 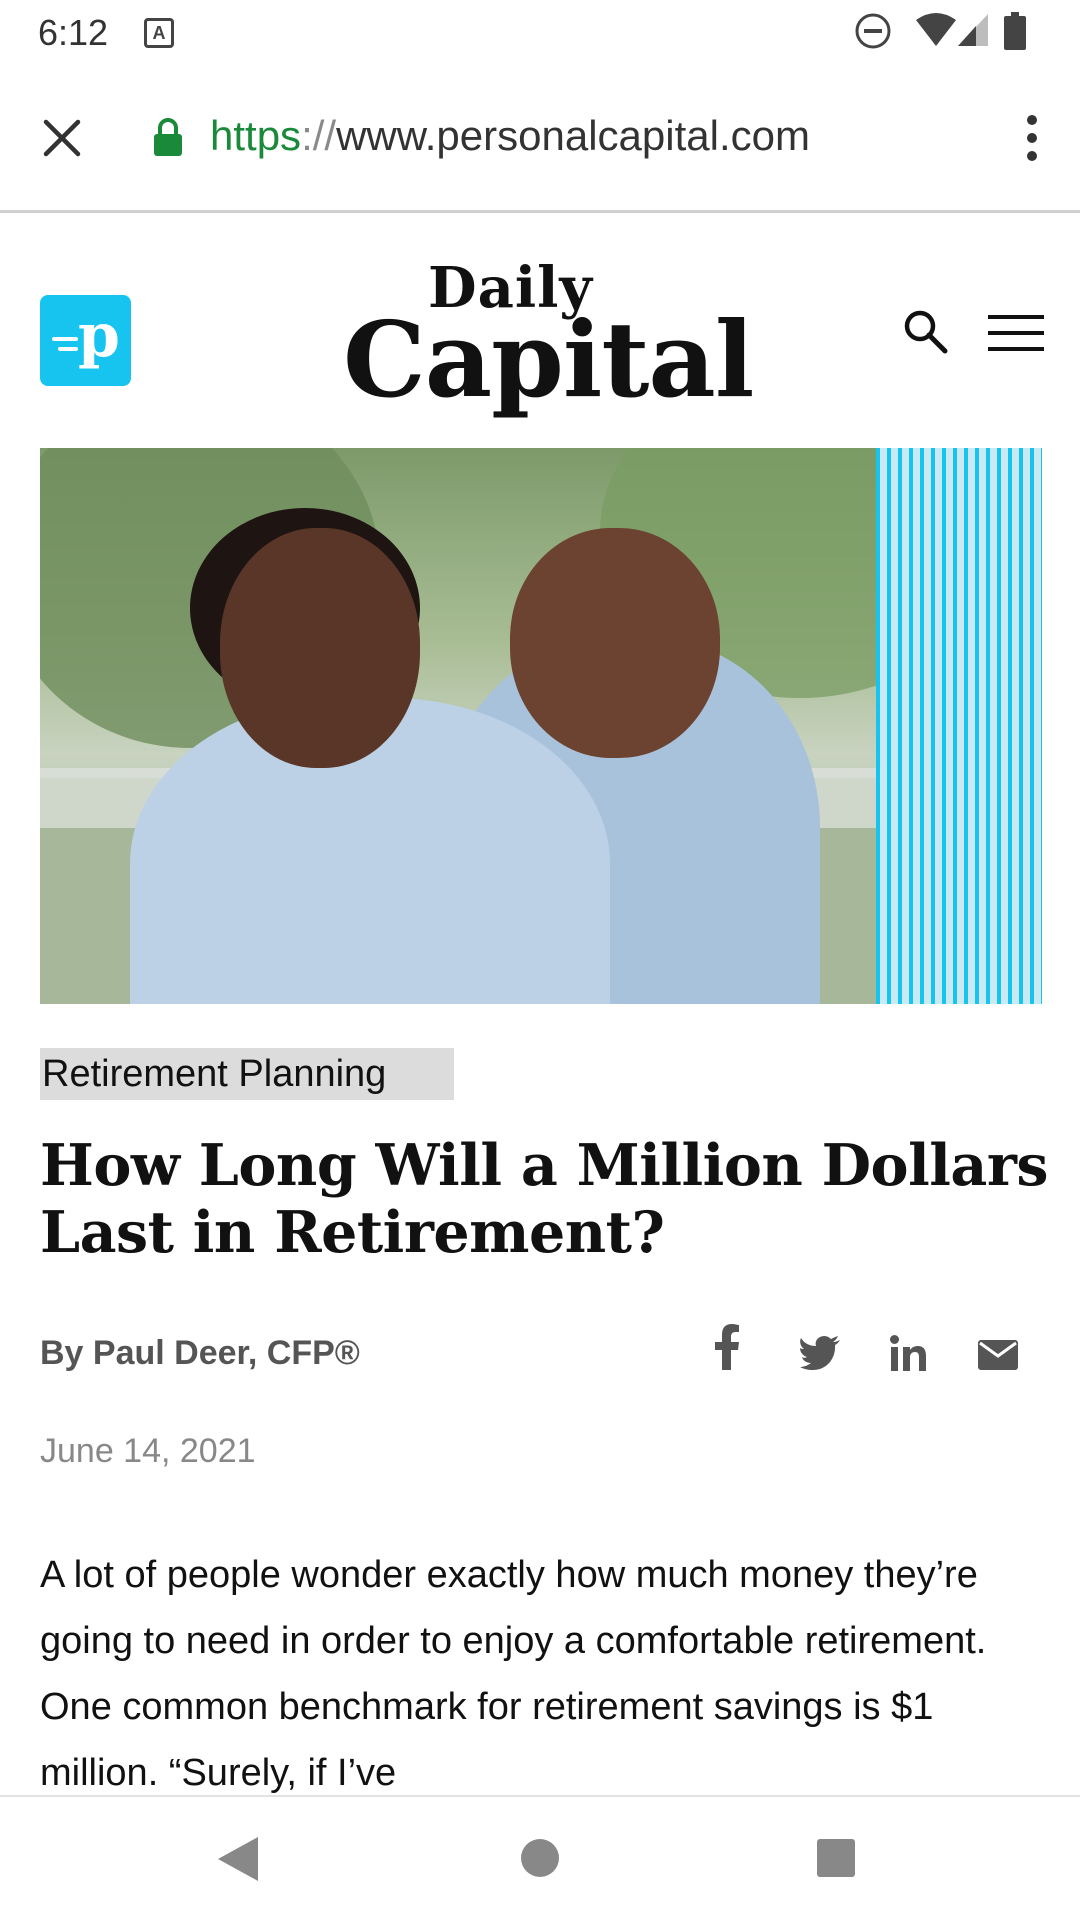 I want to click on hamburger-menu-icon, so click(x=1016, y=333).